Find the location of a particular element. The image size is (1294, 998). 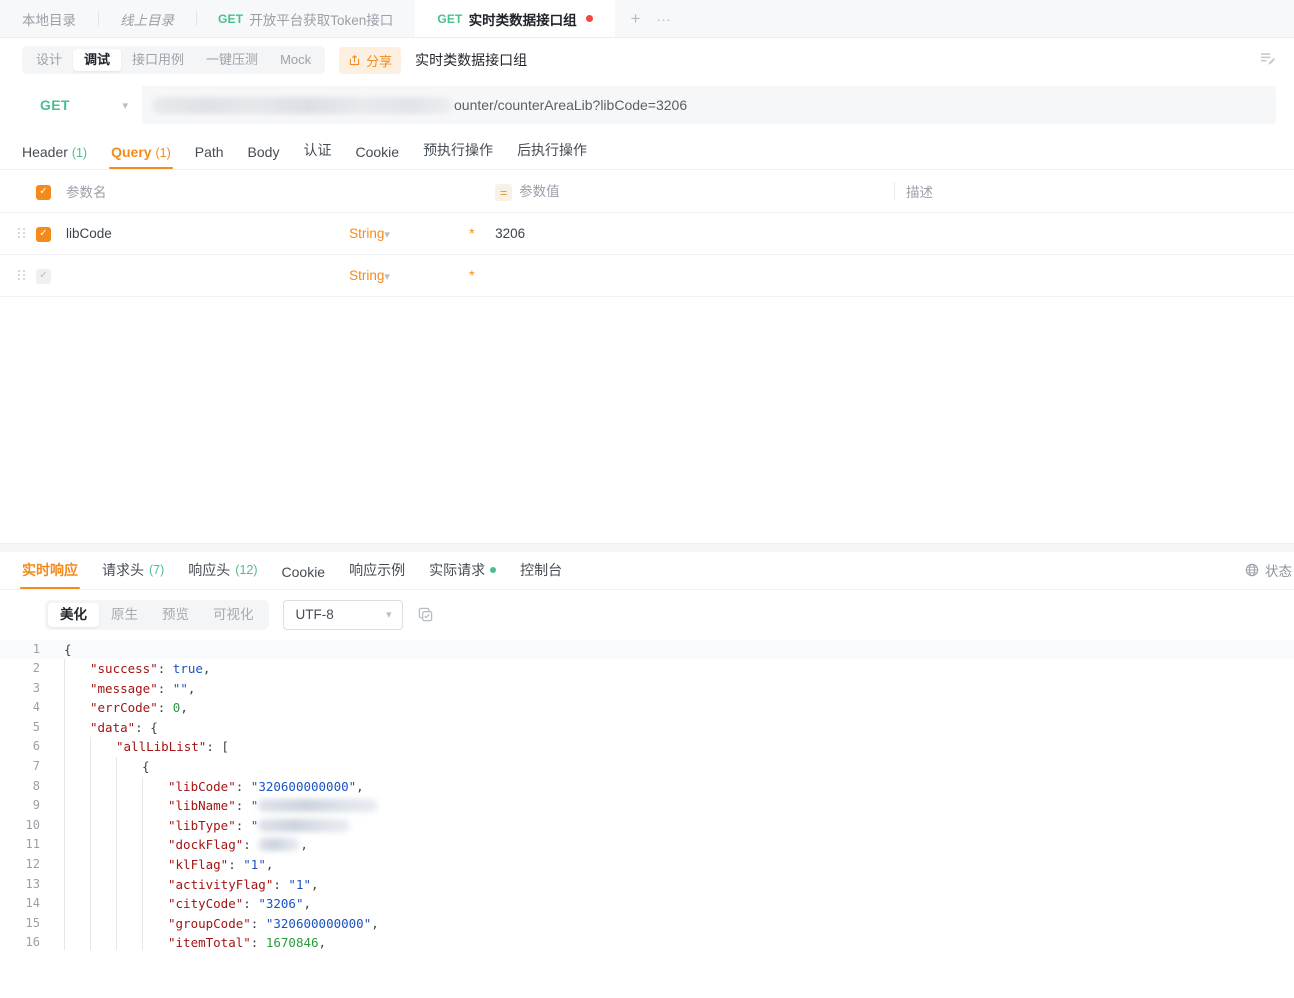

tab-label: 本地目录 is located at coordinates (49, 20).